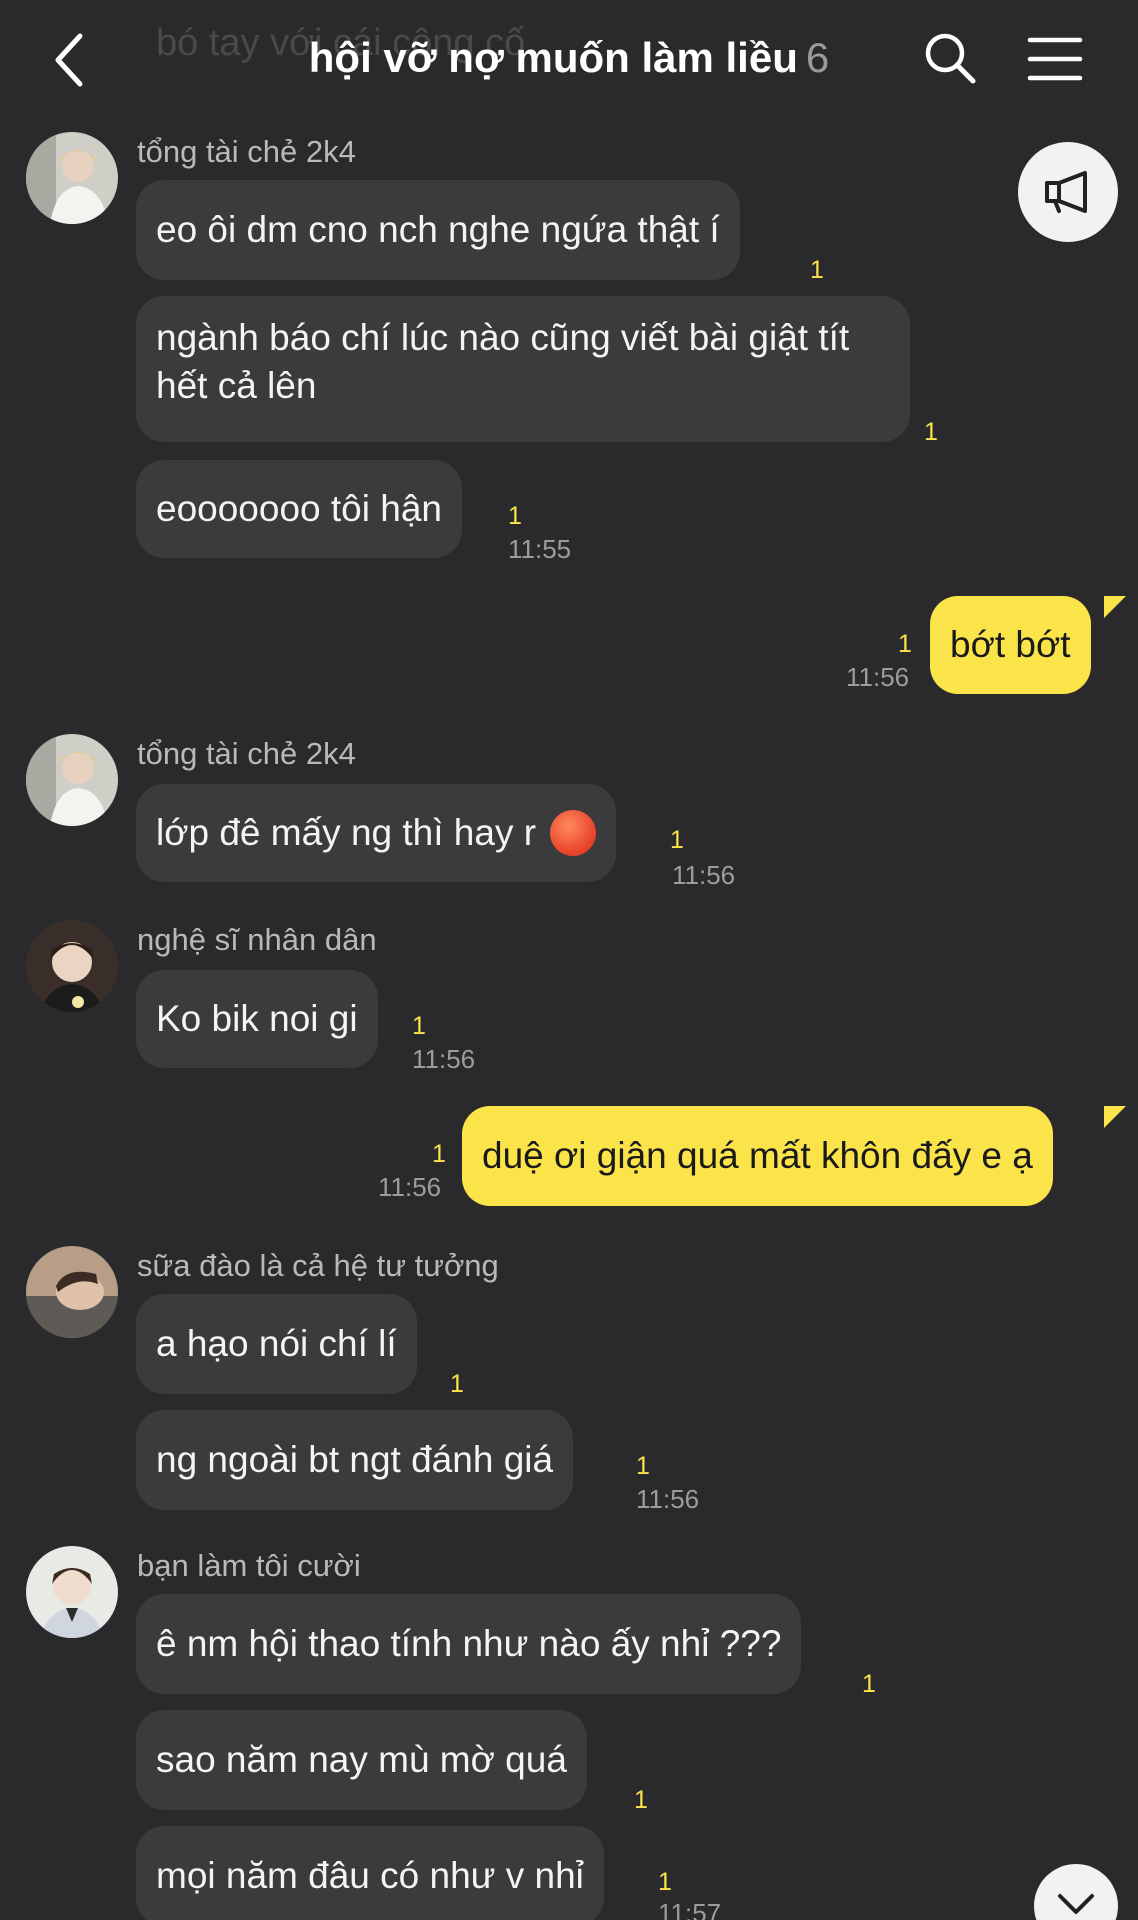 The height and width of the screenshot is (1920, 1138). I want to click on sender-name: bạn làm tôi cười, so click(249, 1565).